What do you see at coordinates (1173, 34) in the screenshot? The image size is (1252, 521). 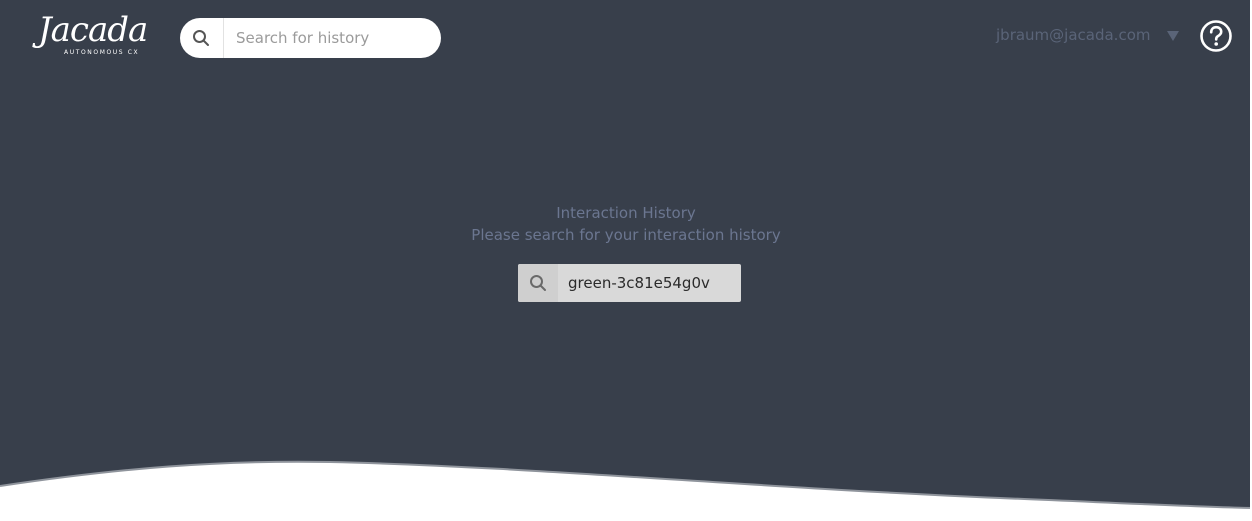 I see `caret-down-icon` at bounding box center [1173, 34].